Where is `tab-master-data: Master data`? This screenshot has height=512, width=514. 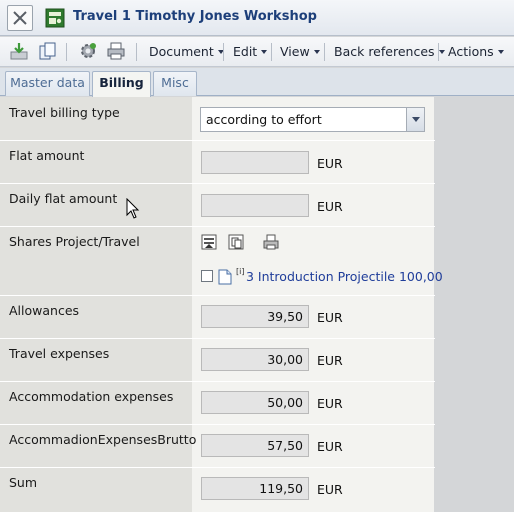 tab-master-data: Master data is located at coordinates (47, 83).